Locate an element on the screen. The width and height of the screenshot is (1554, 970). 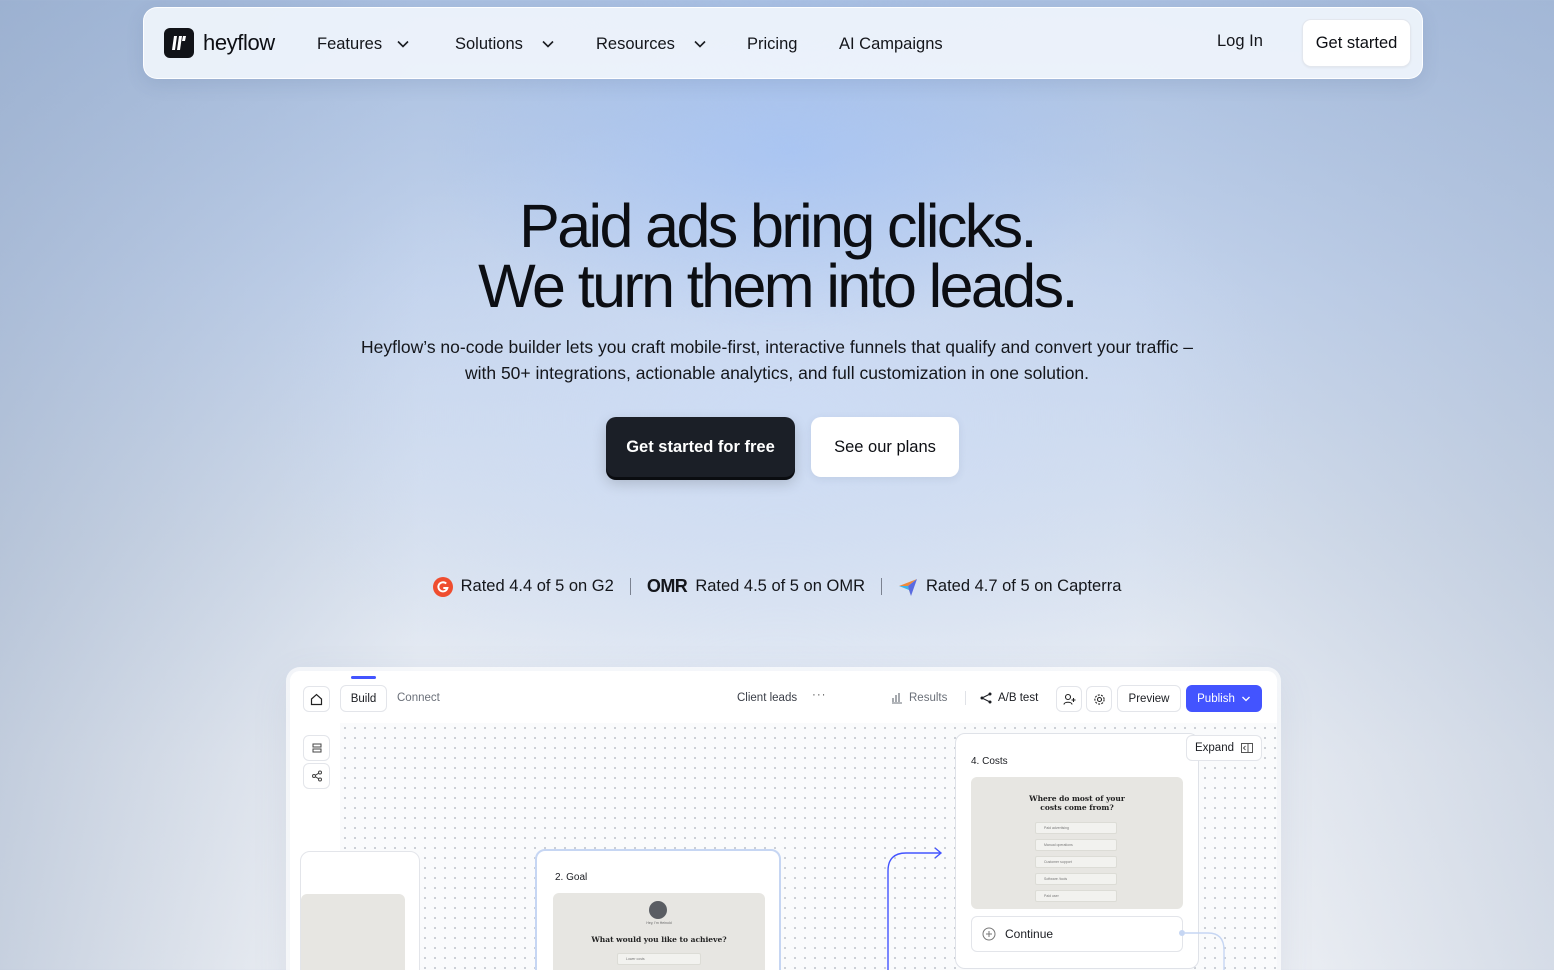
add-user-icon is located at coordinates (1068, 699).